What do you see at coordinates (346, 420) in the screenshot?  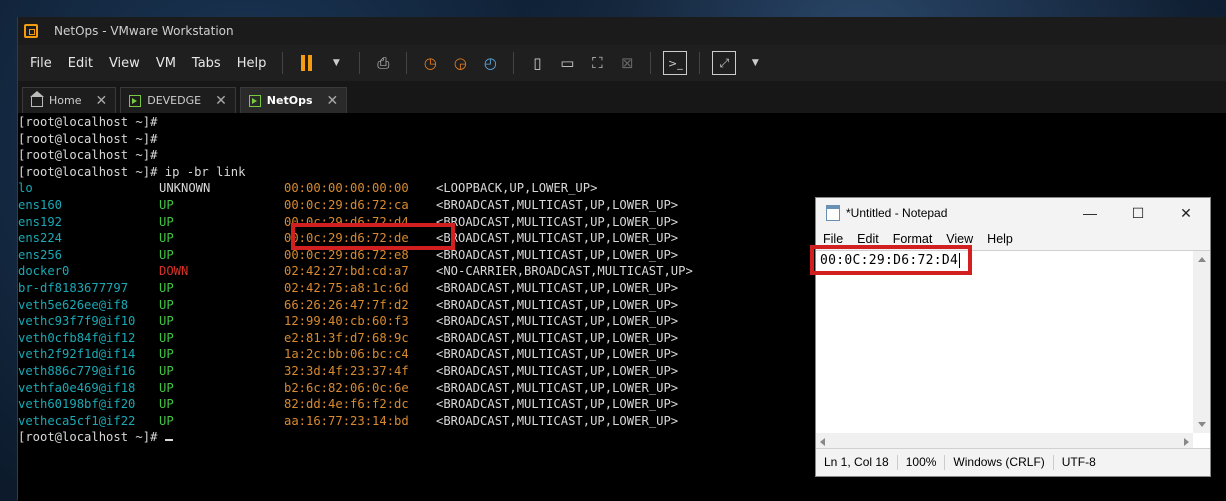 I see `interface-mac: aa:16:77:23:14:bd` at bounding box center [346, 420].